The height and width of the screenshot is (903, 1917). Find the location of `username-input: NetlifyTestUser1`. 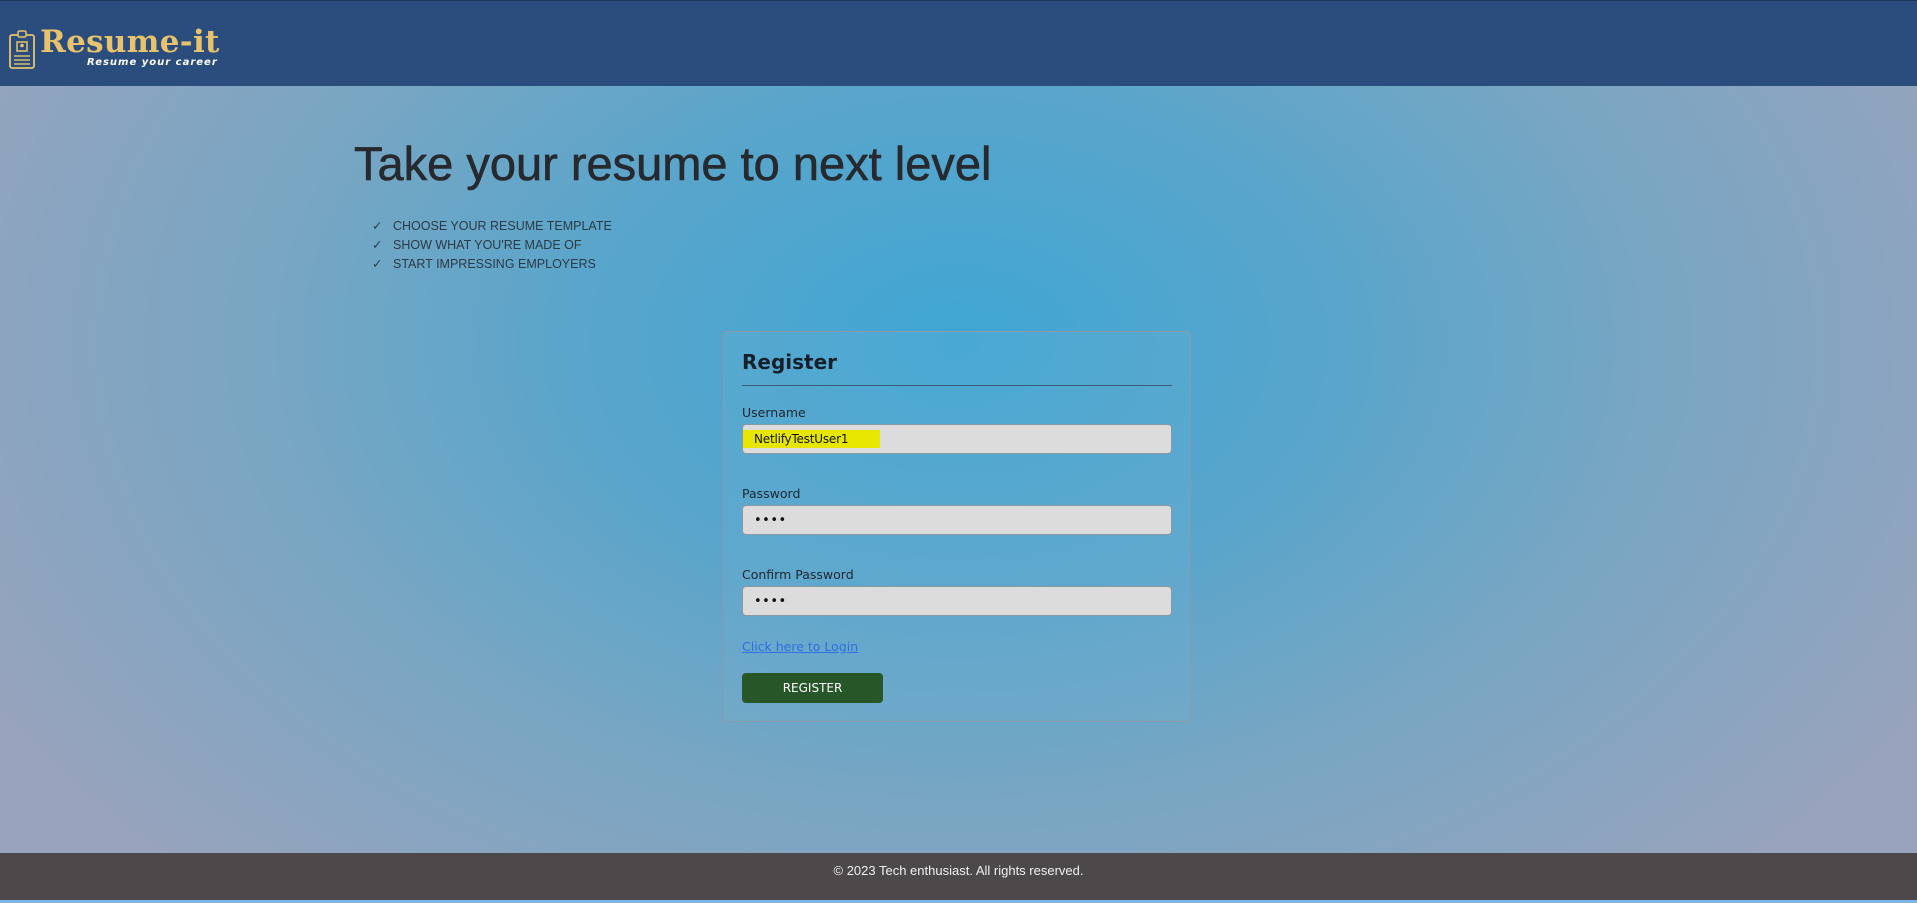

username-input: NetlifyTestUser1 is located at coordinates (957, 439).